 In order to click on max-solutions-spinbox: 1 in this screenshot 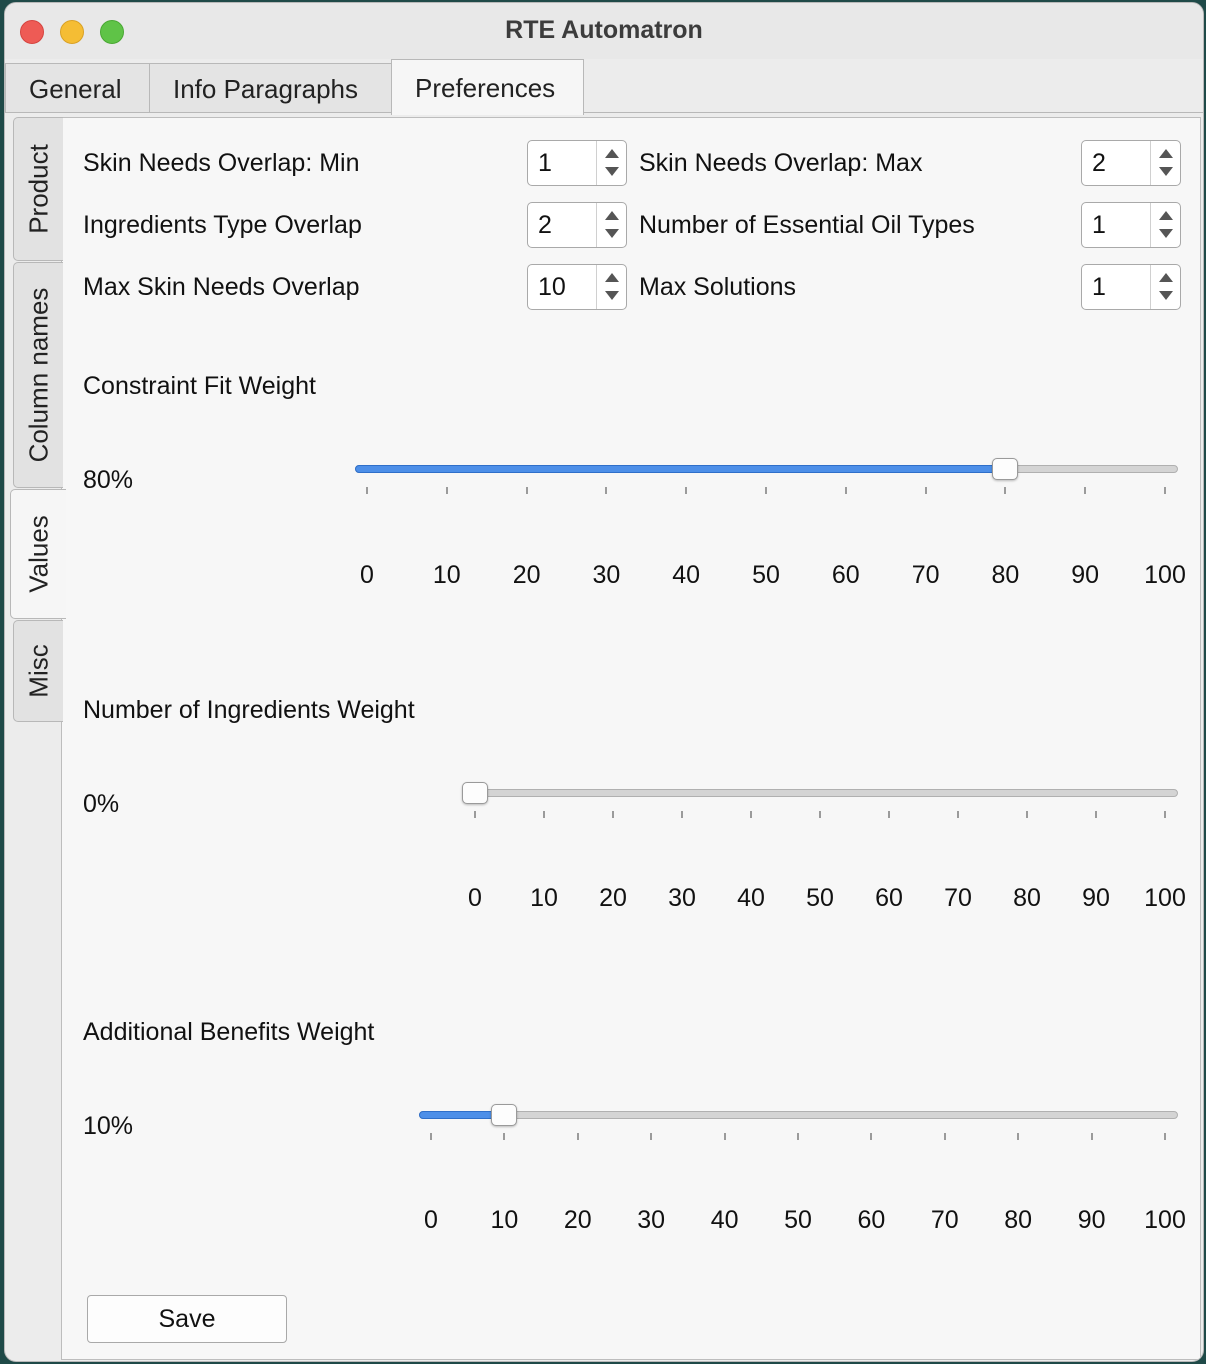, I will do `click(1131, 287)`.